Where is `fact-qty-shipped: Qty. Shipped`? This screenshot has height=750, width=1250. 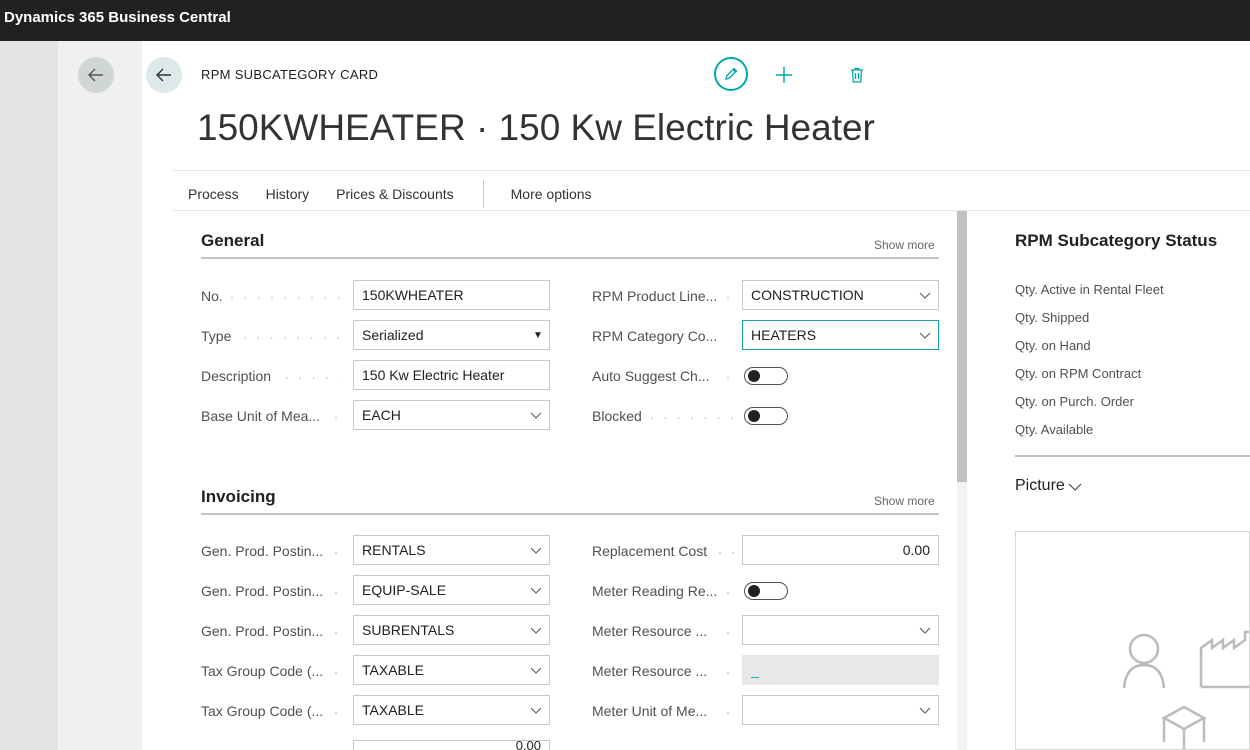 fact-qty-shipped: Qty. Shipped is located at coordinates (1052, 317).